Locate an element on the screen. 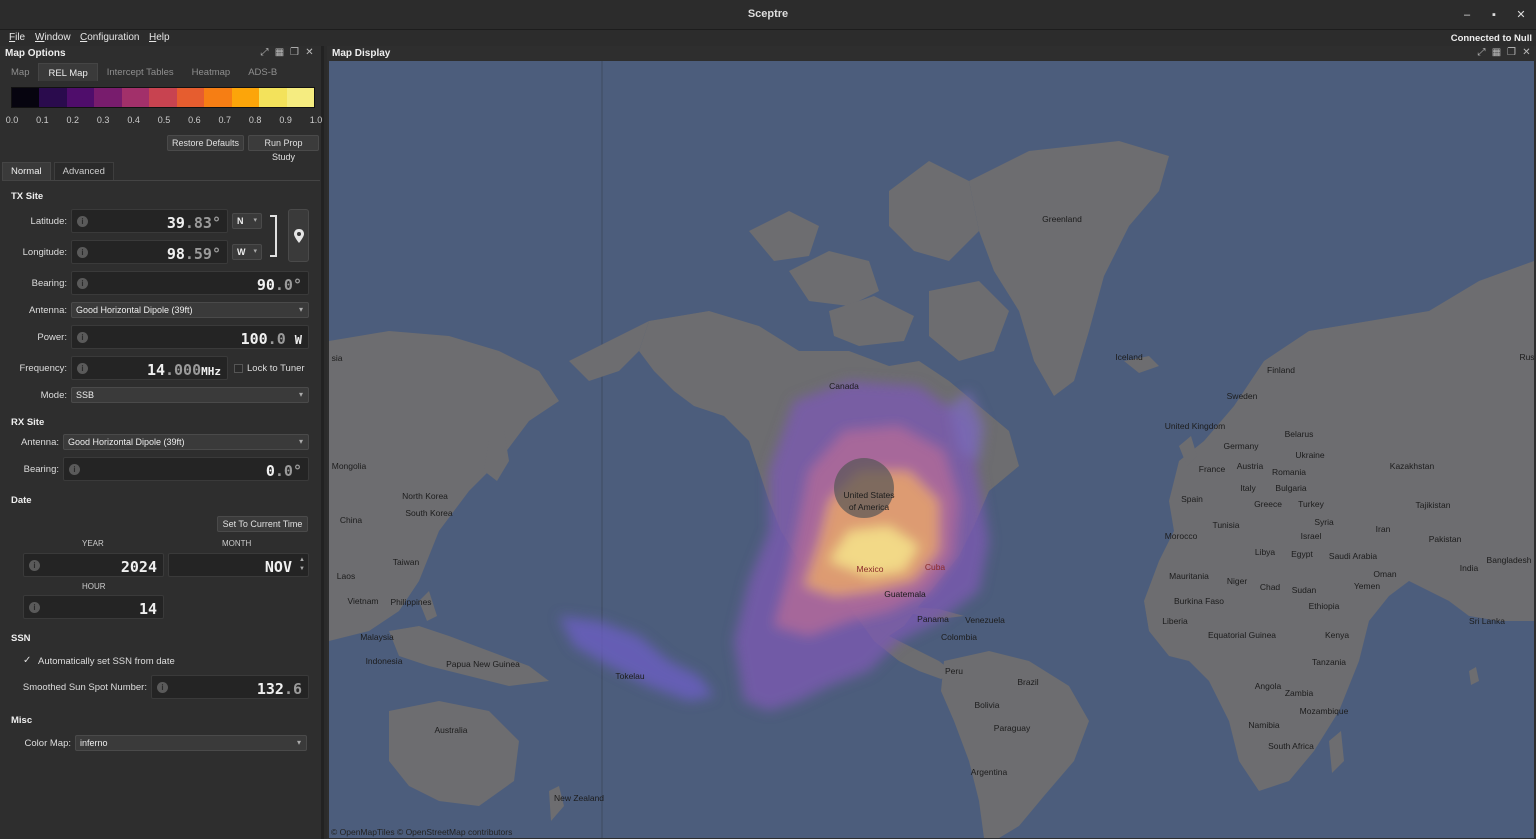 This screenshot has height=839, width=1536. settings-subtabs: Normal Advanced is located at coordinates (58, 171).